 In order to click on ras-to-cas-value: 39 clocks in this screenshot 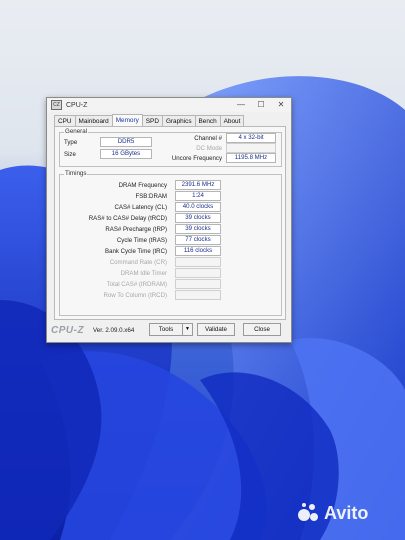, I will do `click(198, 218)`.